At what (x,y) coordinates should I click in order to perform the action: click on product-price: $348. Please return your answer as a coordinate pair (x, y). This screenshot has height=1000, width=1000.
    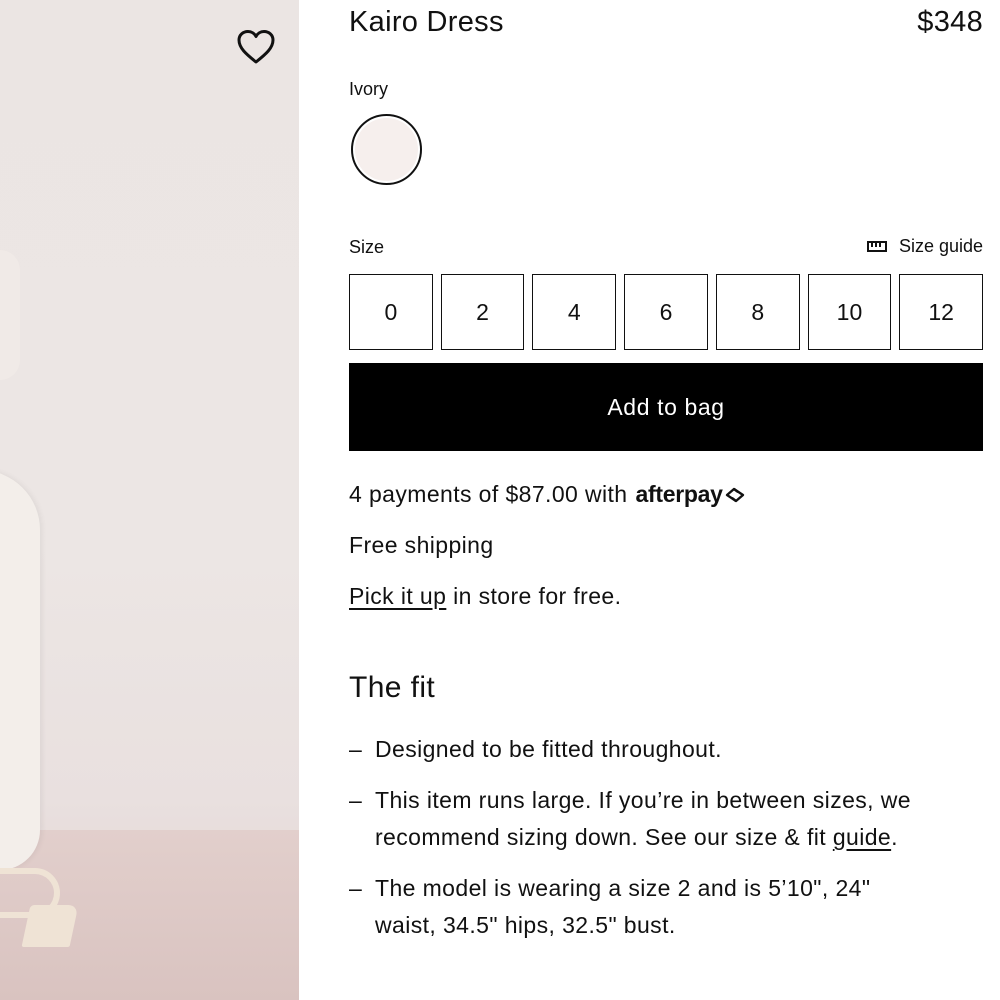
    Looking at the image, I should click on (950, 22).